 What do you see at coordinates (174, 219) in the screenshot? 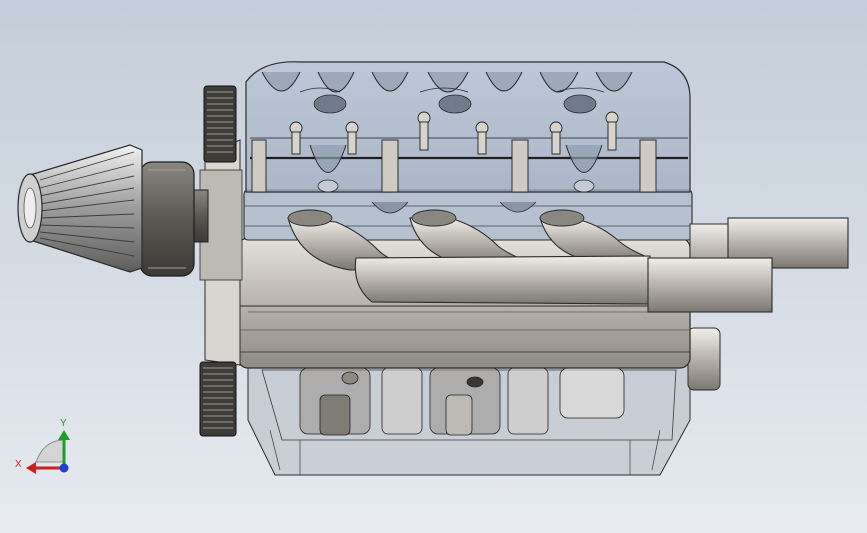
I see `intake-hub` at bounding box center [174, 219].